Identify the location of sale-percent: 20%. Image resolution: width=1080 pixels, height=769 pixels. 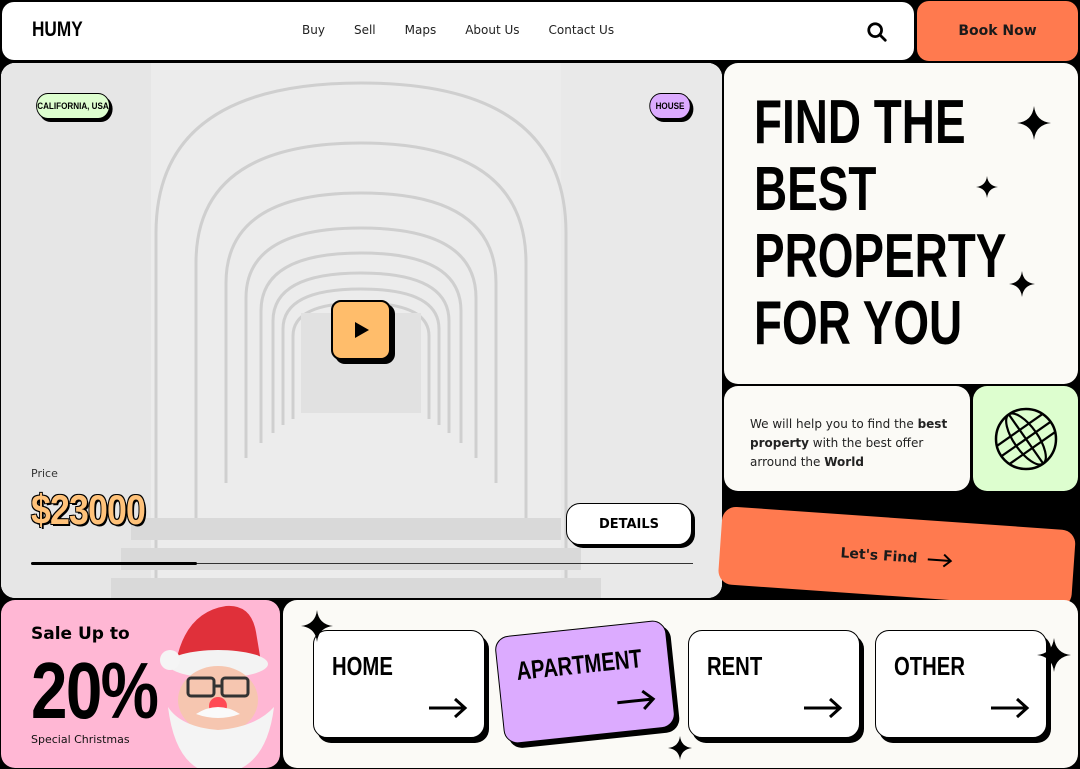
(95, 690).